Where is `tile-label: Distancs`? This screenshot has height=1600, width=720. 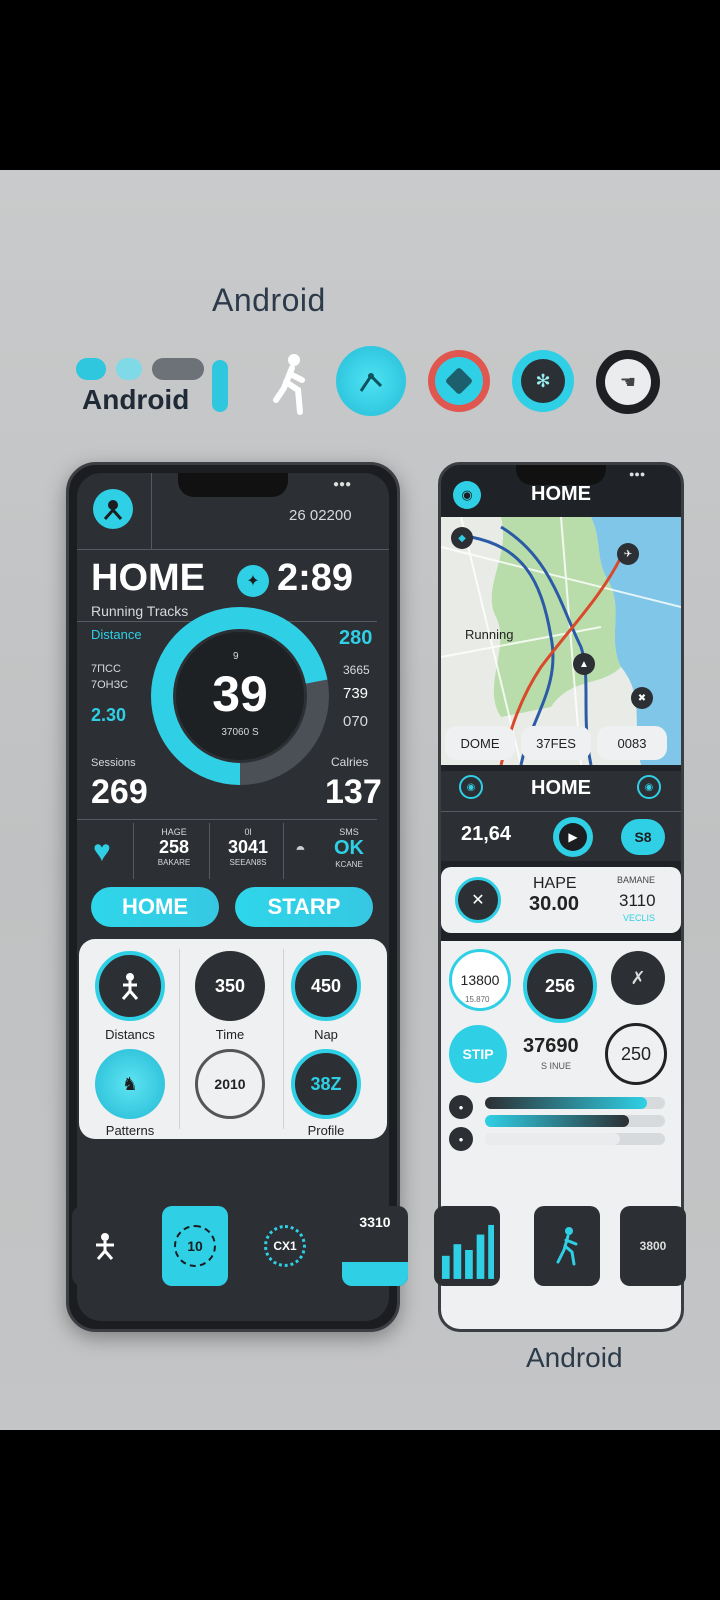
tile-label: Distancs is located at coordinates (130, 1034).